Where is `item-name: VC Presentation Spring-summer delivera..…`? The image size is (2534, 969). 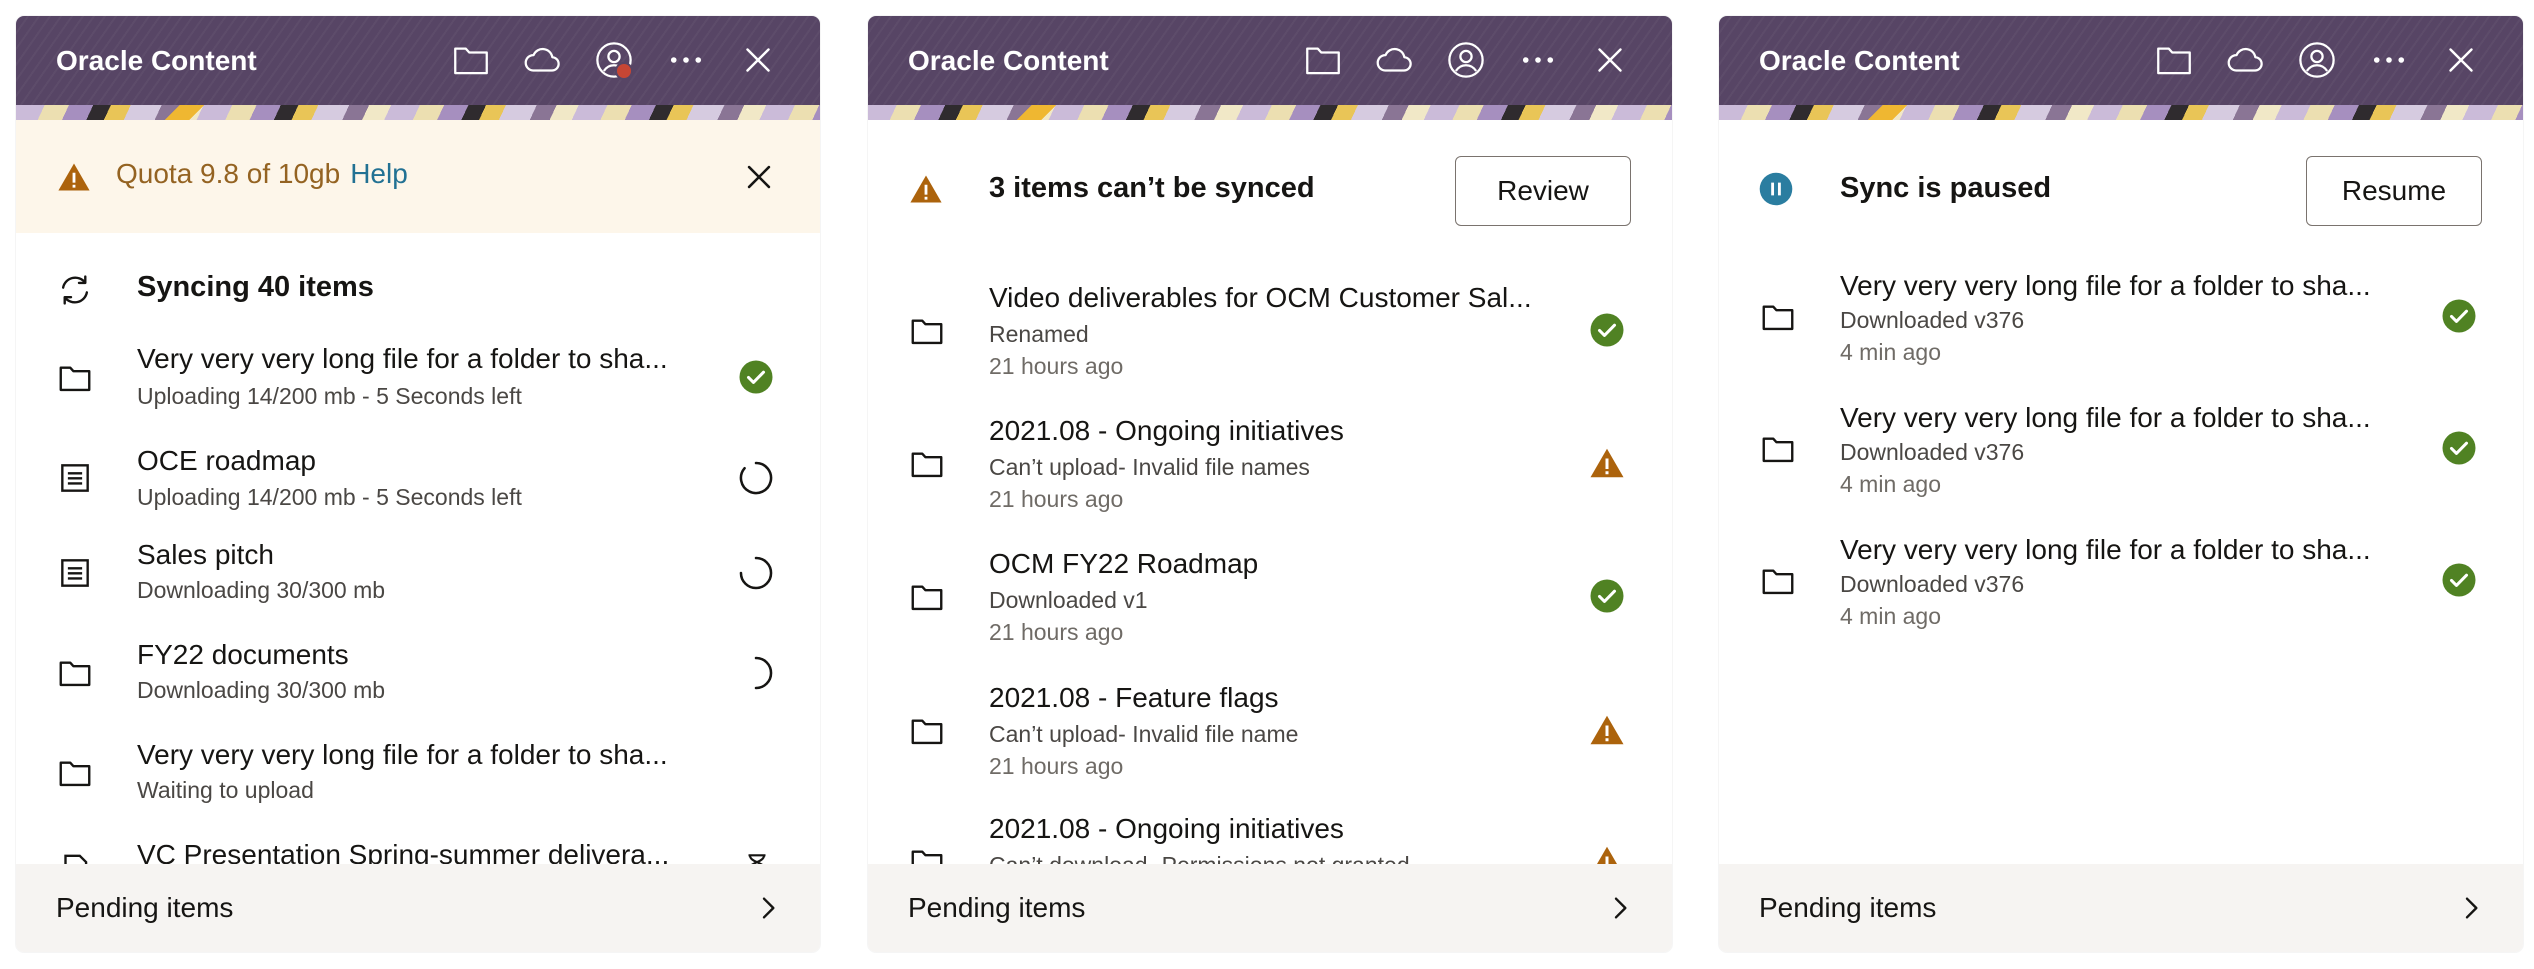
item-name: VC Presentation Spring-summer delivera..… is located at coordinates (403, 851).